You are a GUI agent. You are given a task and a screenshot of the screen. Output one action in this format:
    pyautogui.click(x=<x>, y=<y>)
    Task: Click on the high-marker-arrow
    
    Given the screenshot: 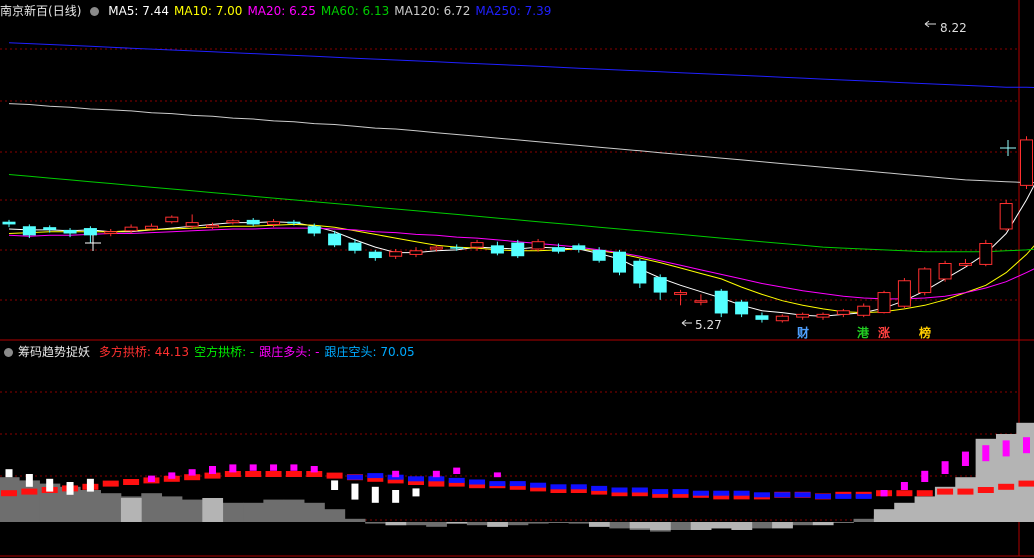 What is the action you would take?
    pyautogui.click(x=930, y=24)
    